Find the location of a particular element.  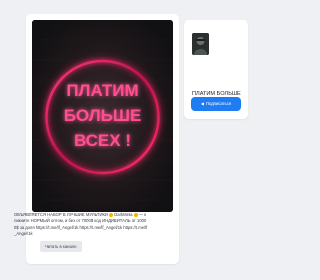

post-text-part-1: ОБЪЯВЛЯЕТСЯ НАБОР В ЛУЧШИЕ МУЛЬТИКИ is located at coordinates (62, 214).